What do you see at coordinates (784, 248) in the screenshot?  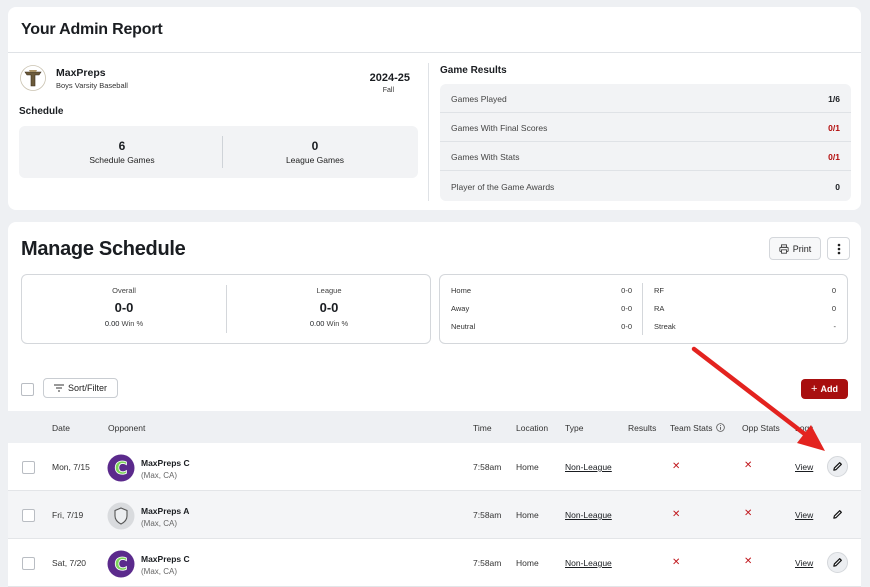 I see `printer-icon` at bounding box center [784, 248].